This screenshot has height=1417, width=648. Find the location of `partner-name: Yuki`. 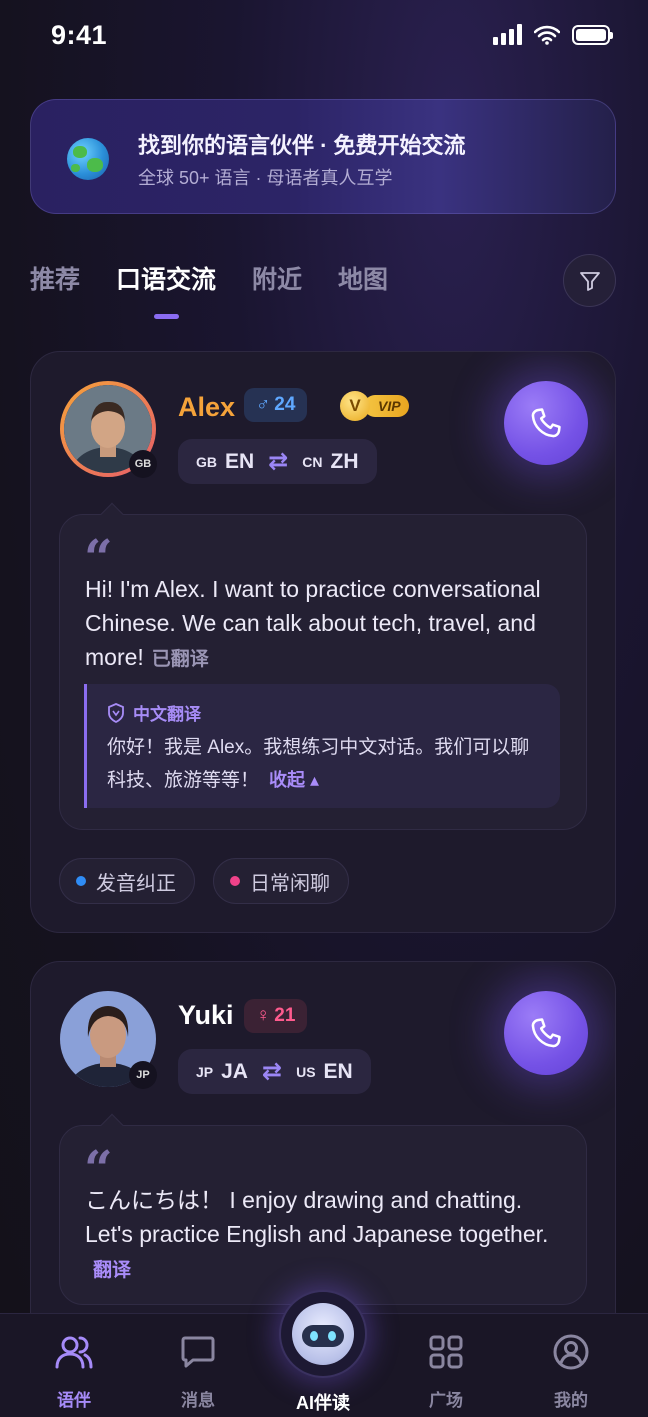

partner-name: Yuki is located at coordinates (206, 1015).